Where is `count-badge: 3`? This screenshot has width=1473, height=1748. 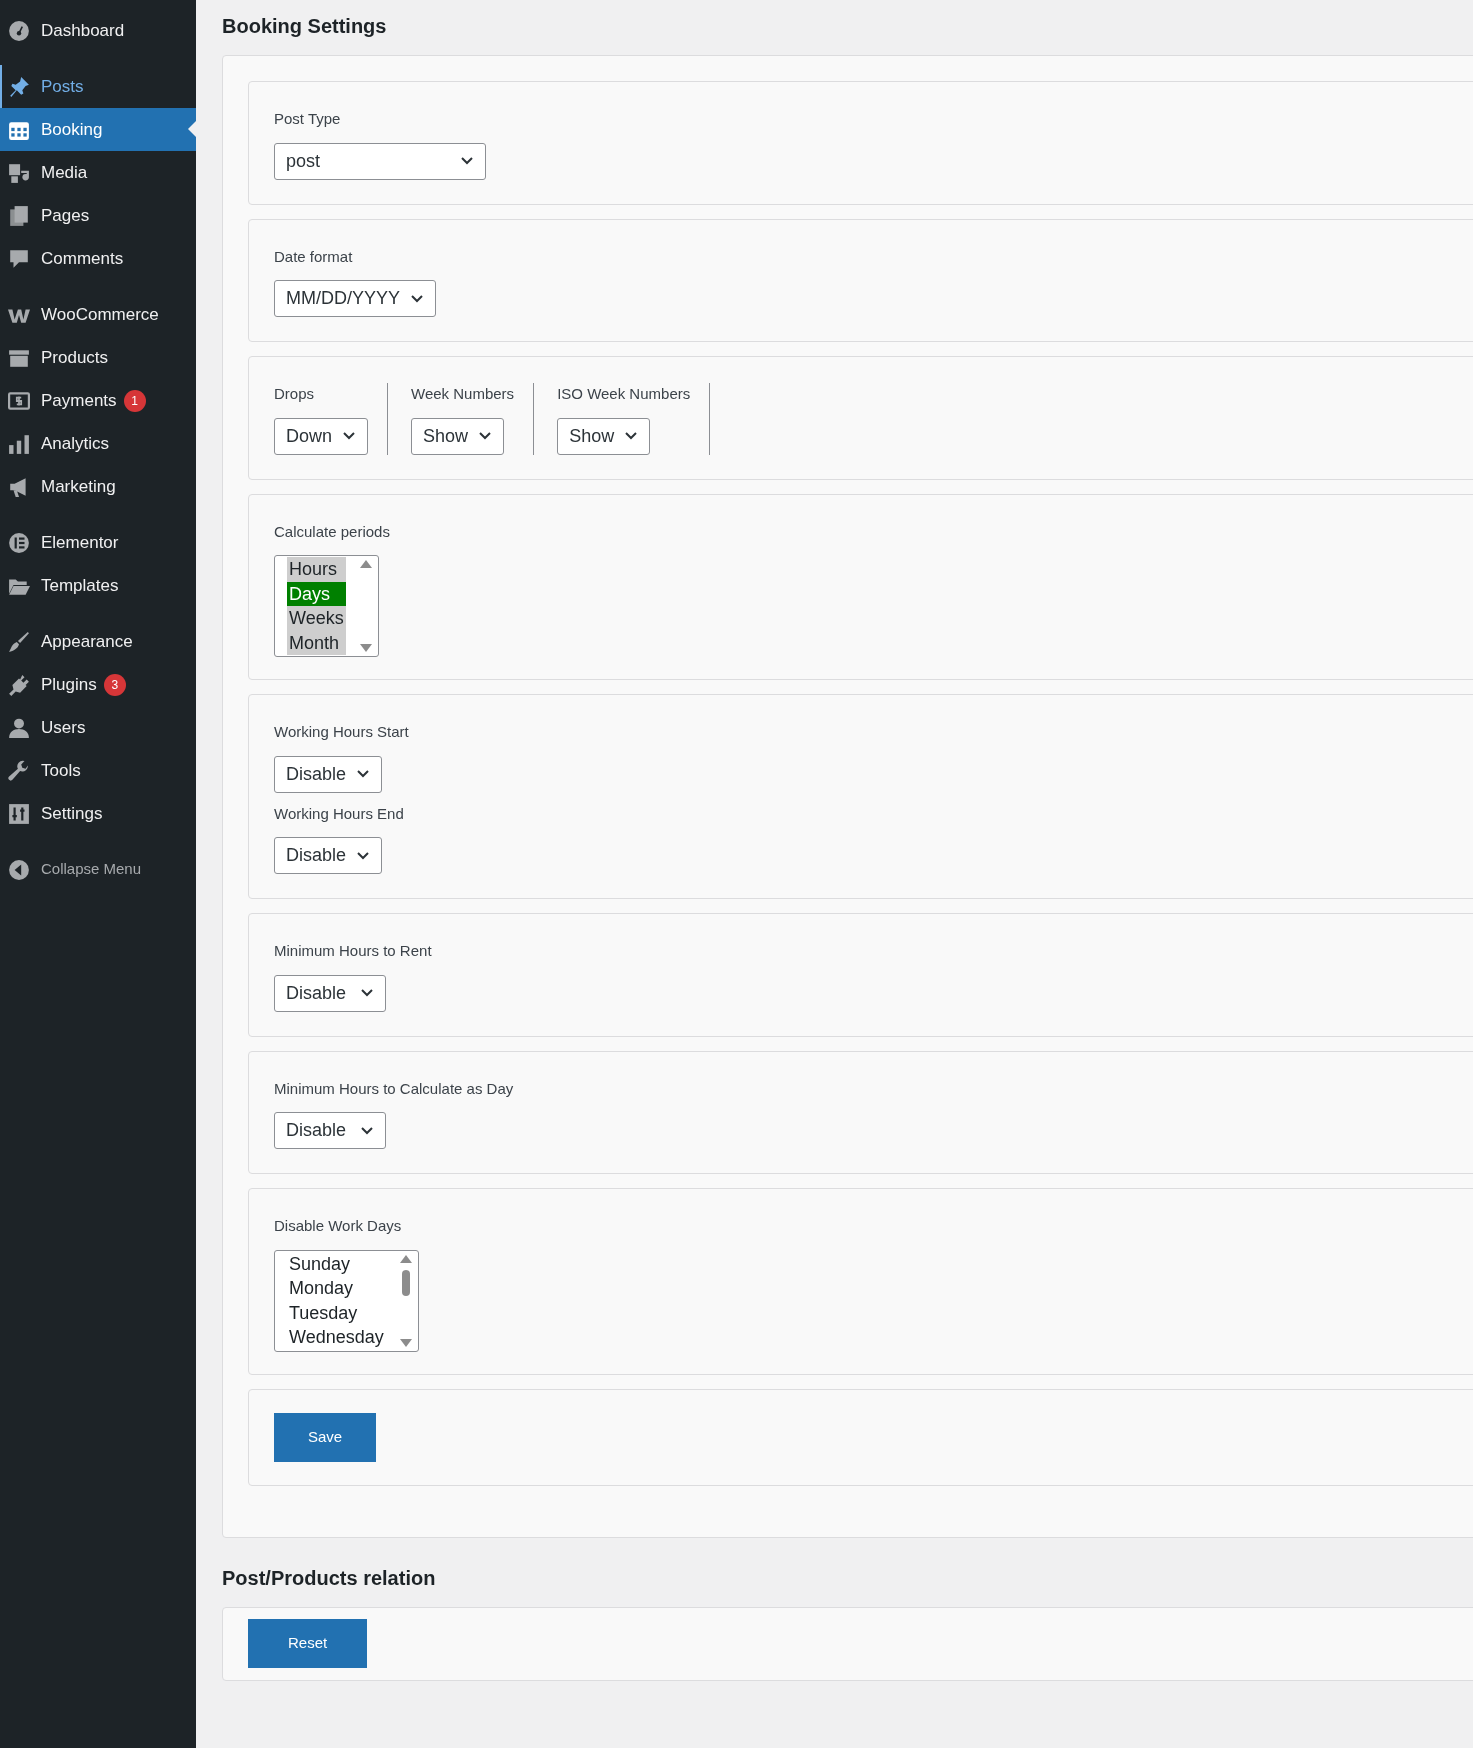
count-badge: 3 is located at coordinates (114, 684).